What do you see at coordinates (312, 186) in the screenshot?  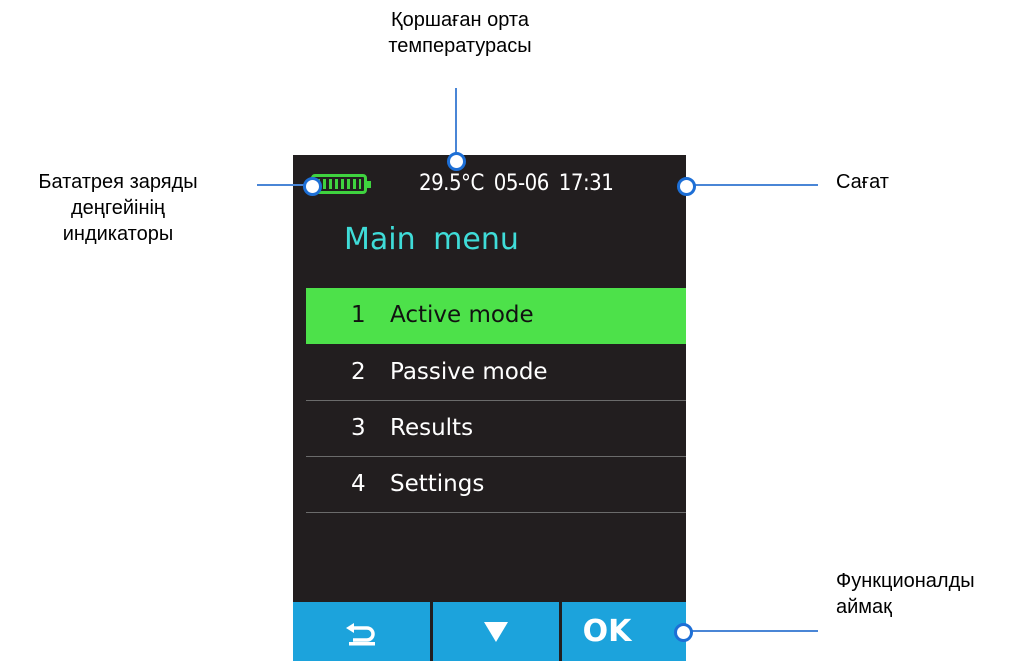 I see `battery-marker-dot` at bounding box center [312, 186].